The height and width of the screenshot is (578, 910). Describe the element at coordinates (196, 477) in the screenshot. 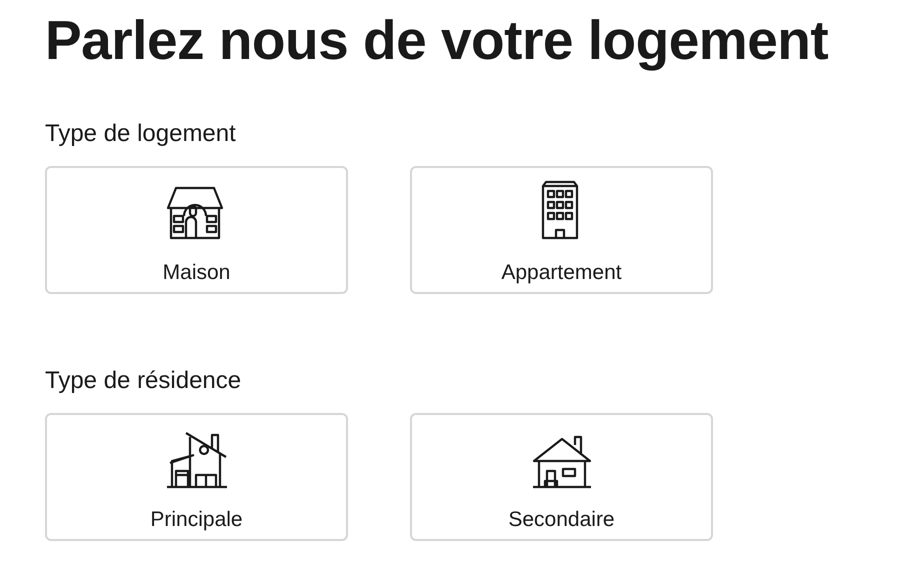

I see `option-card: Principale` at that location.